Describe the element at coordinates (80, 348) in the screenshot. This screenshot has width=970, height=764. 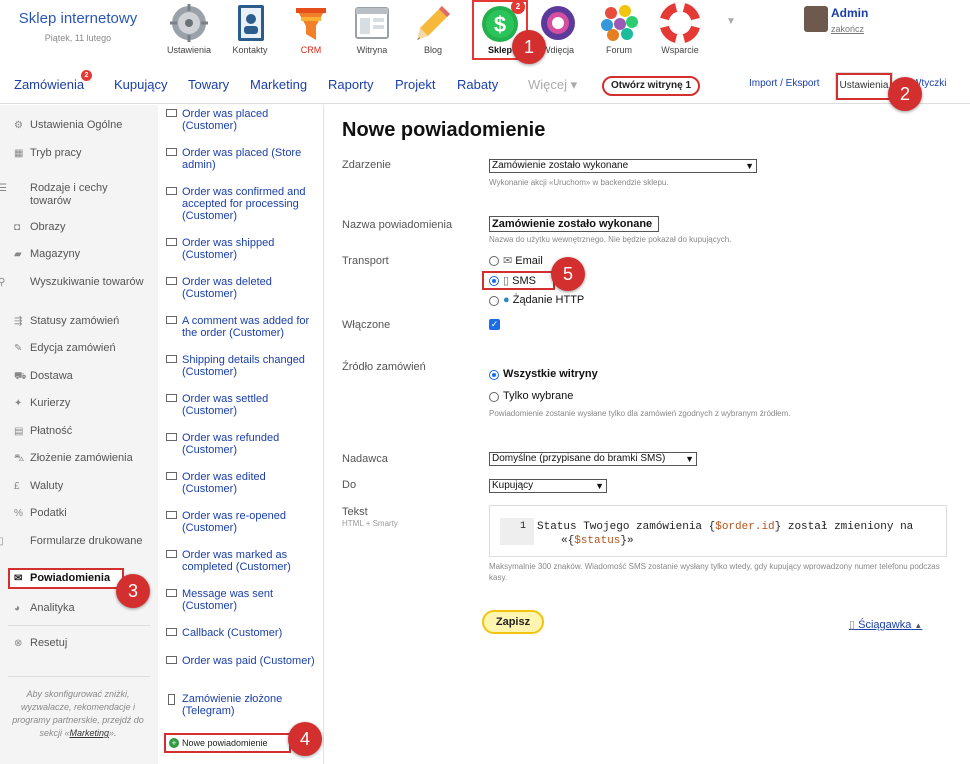
I see `sidebar-item-order-editing: ✎ Edycja zamówień` at that location.